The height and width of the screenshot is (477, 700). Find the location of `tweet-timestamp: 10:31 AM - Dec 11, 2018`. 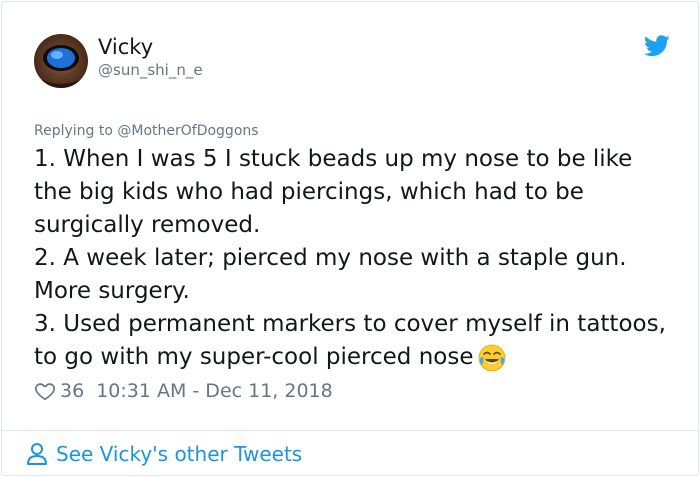

tweet-timestamp: 10:31 AM - Dec 11, 2018 is located at coordinates (214, 391).